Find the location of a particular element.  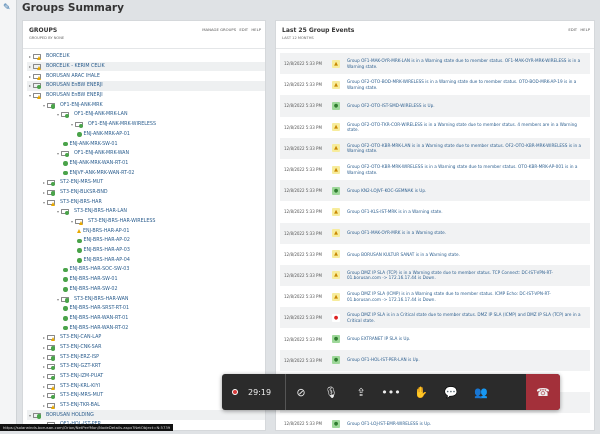

call-toolbar: 29:19 ⊘ 🎙 ⇪ ••• ✋ 💬 👥 ☎ is located at coordinates (391, 392).